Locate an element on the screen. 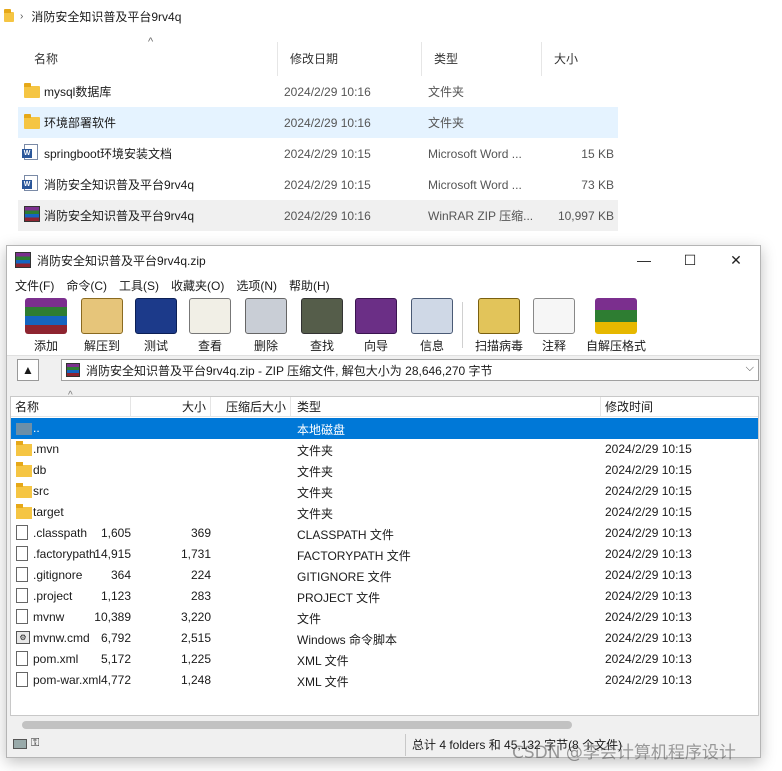  item-name: .. is located at coordinates (36, 428).